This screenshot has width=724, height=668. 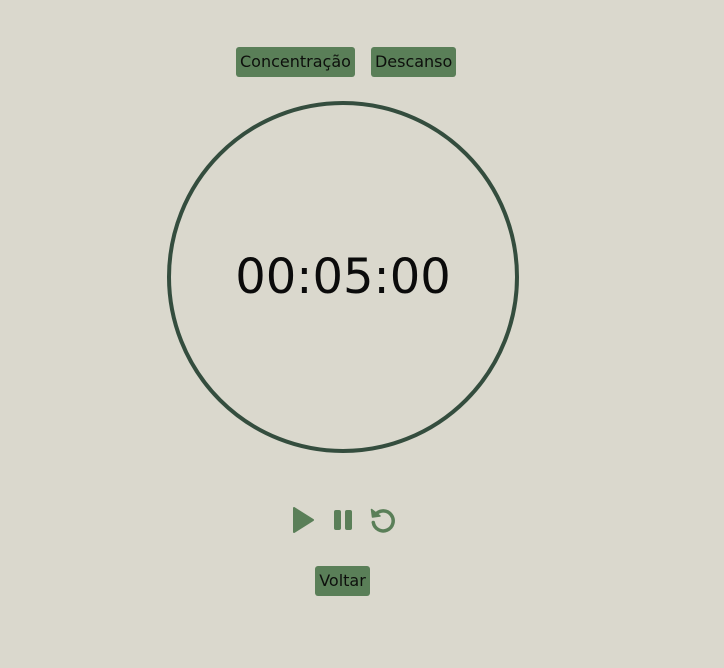 What do you see at coordinates (342, 581) in the screenshot?
I see `back-button: Voltar` at bounding box center [342, 581].